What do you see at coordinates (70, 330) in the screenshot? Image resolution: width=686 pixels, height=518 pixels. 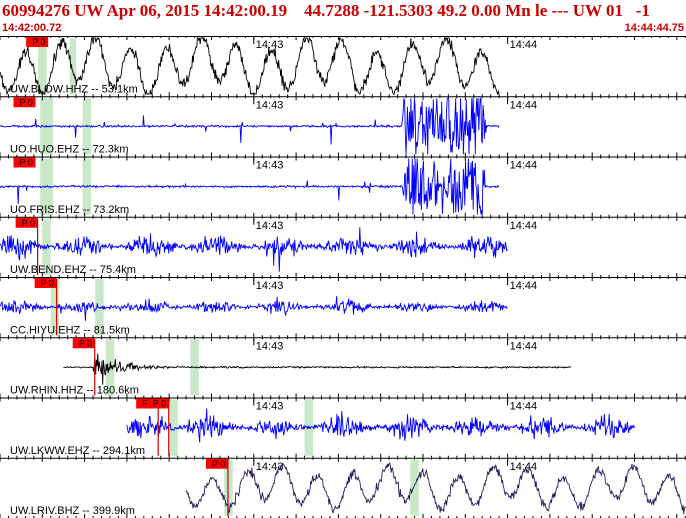 I see `trace-station-label: CC.HIYU.EHZ -- 81.5km` at bounding box center [70, 330].